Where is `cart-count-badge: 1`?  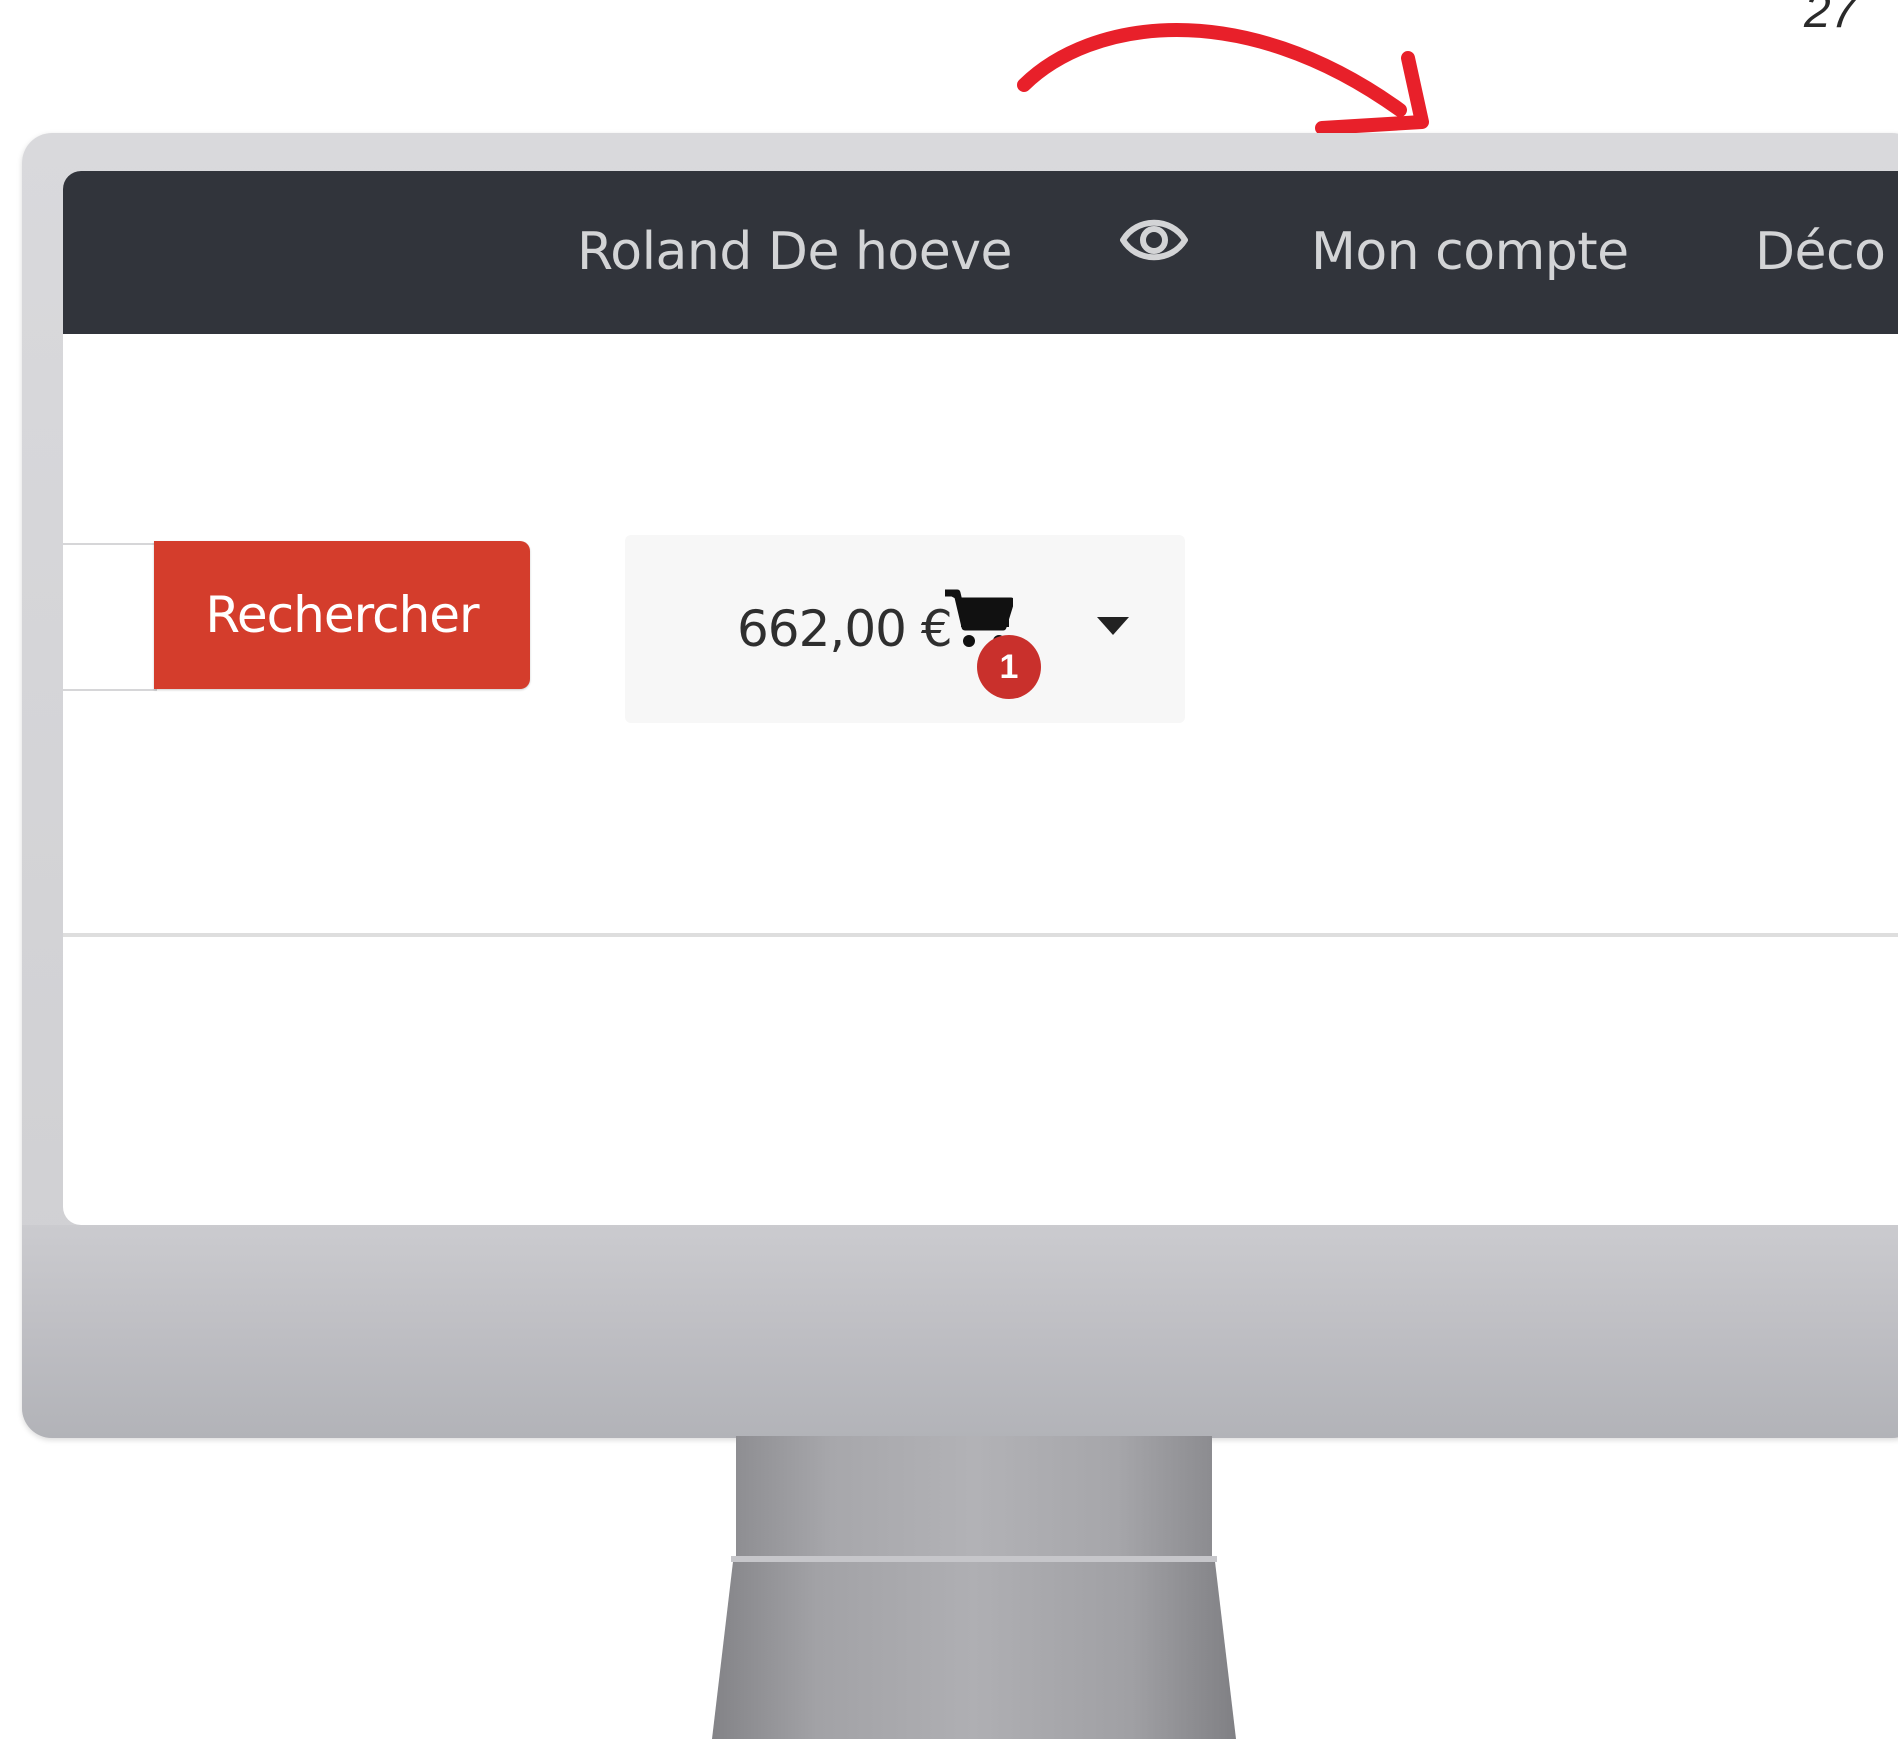 cart-count-badge: 1 is located at coordinates (1009, 667).